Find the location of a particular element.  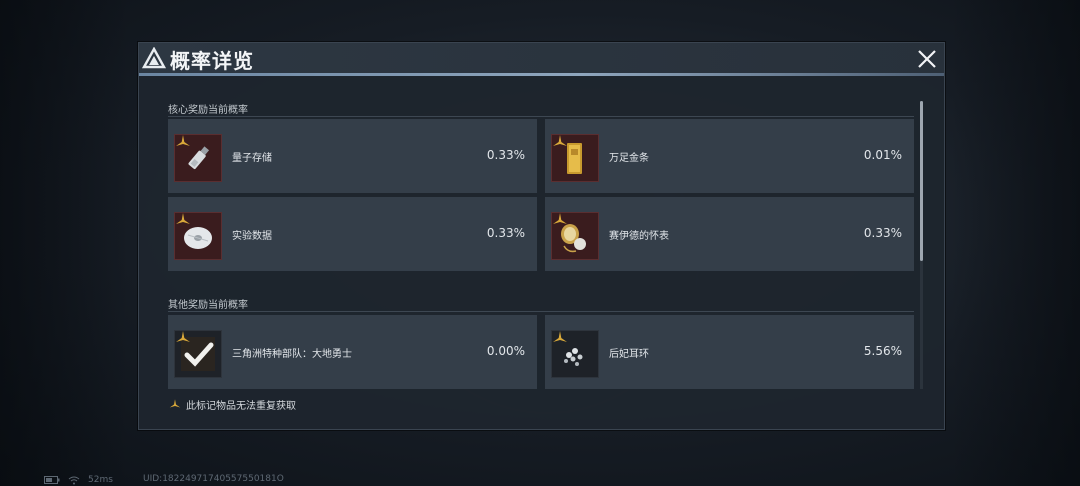

reward-card-earring: 后妃耳环 5.56% is located at coordinates (729, 352).